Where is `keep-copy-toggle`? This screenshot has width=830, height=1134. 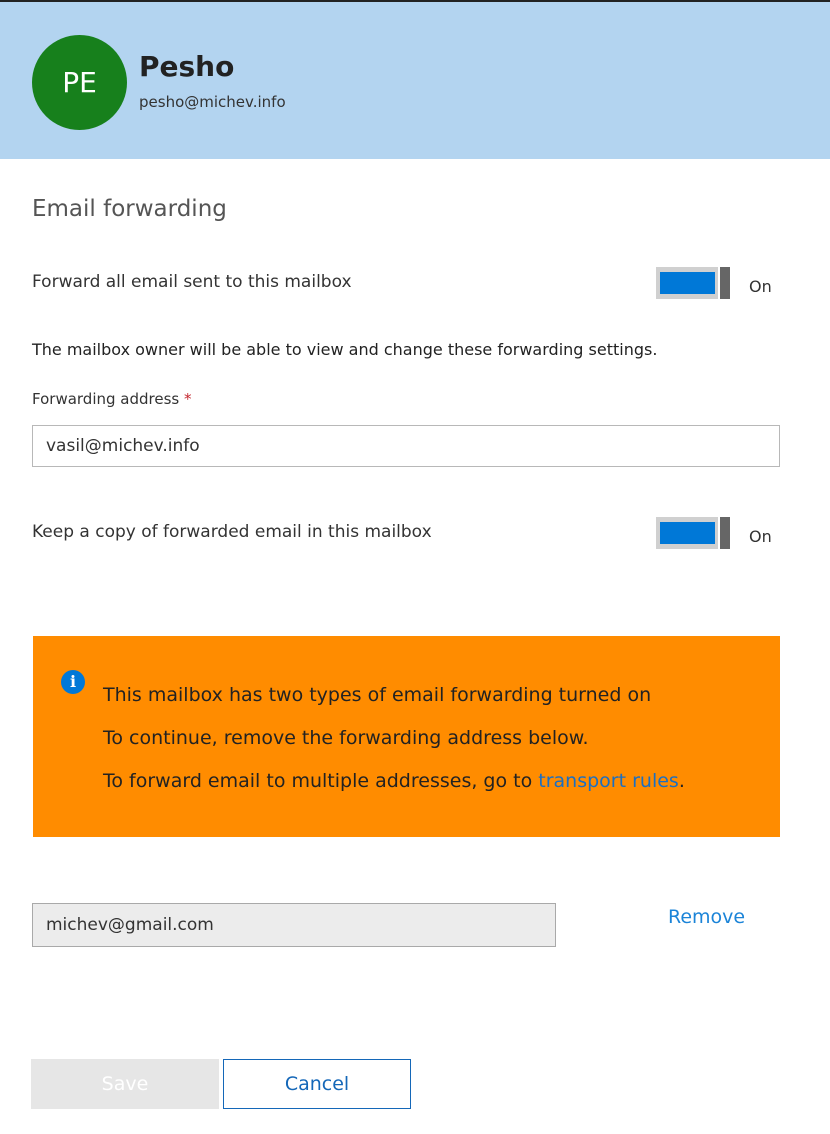 keep-copy-toggle is located at coordinates (696, 533).